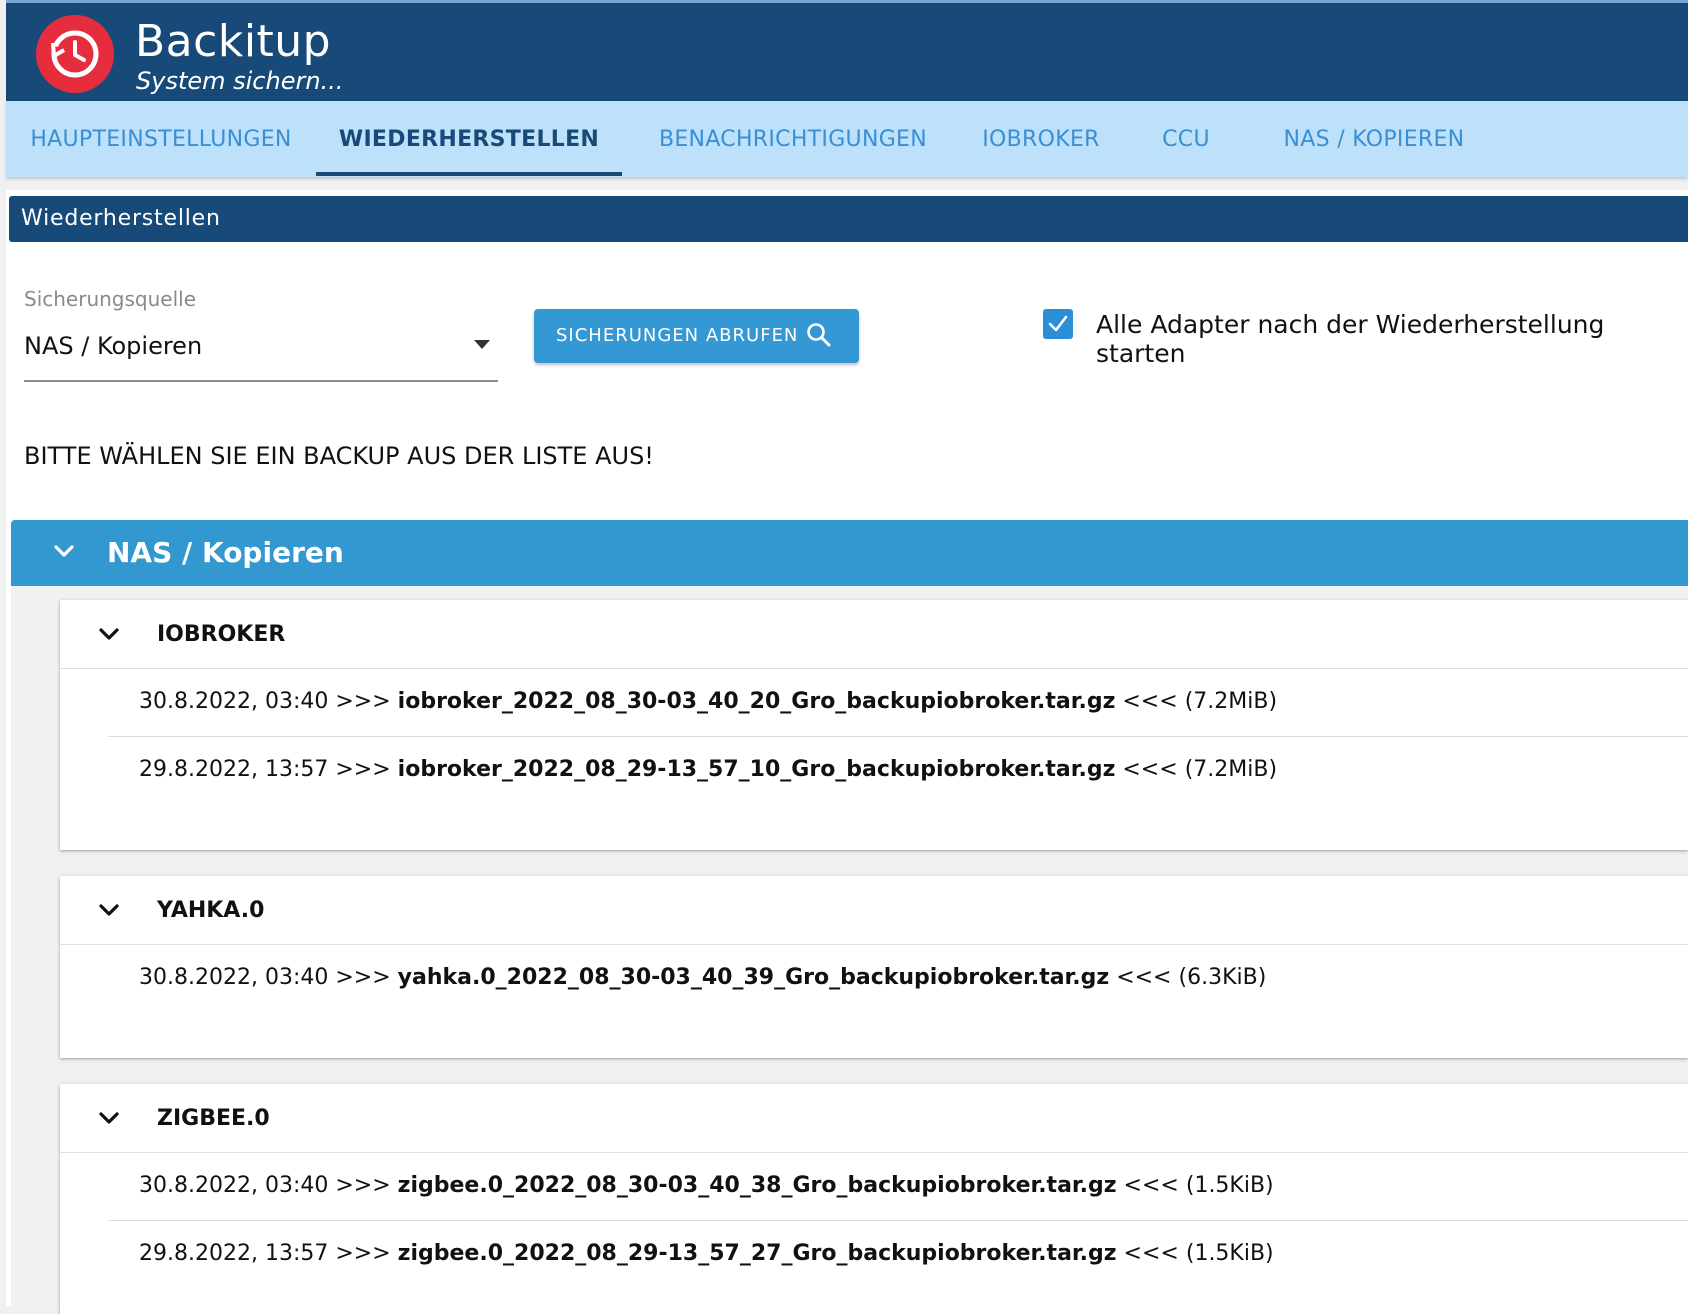 The image size is (1688, 1314). Describe the element at coordinates (225, 552) in the screenshot. I see `backup-source-title: NAS / Kopieren` at that location.